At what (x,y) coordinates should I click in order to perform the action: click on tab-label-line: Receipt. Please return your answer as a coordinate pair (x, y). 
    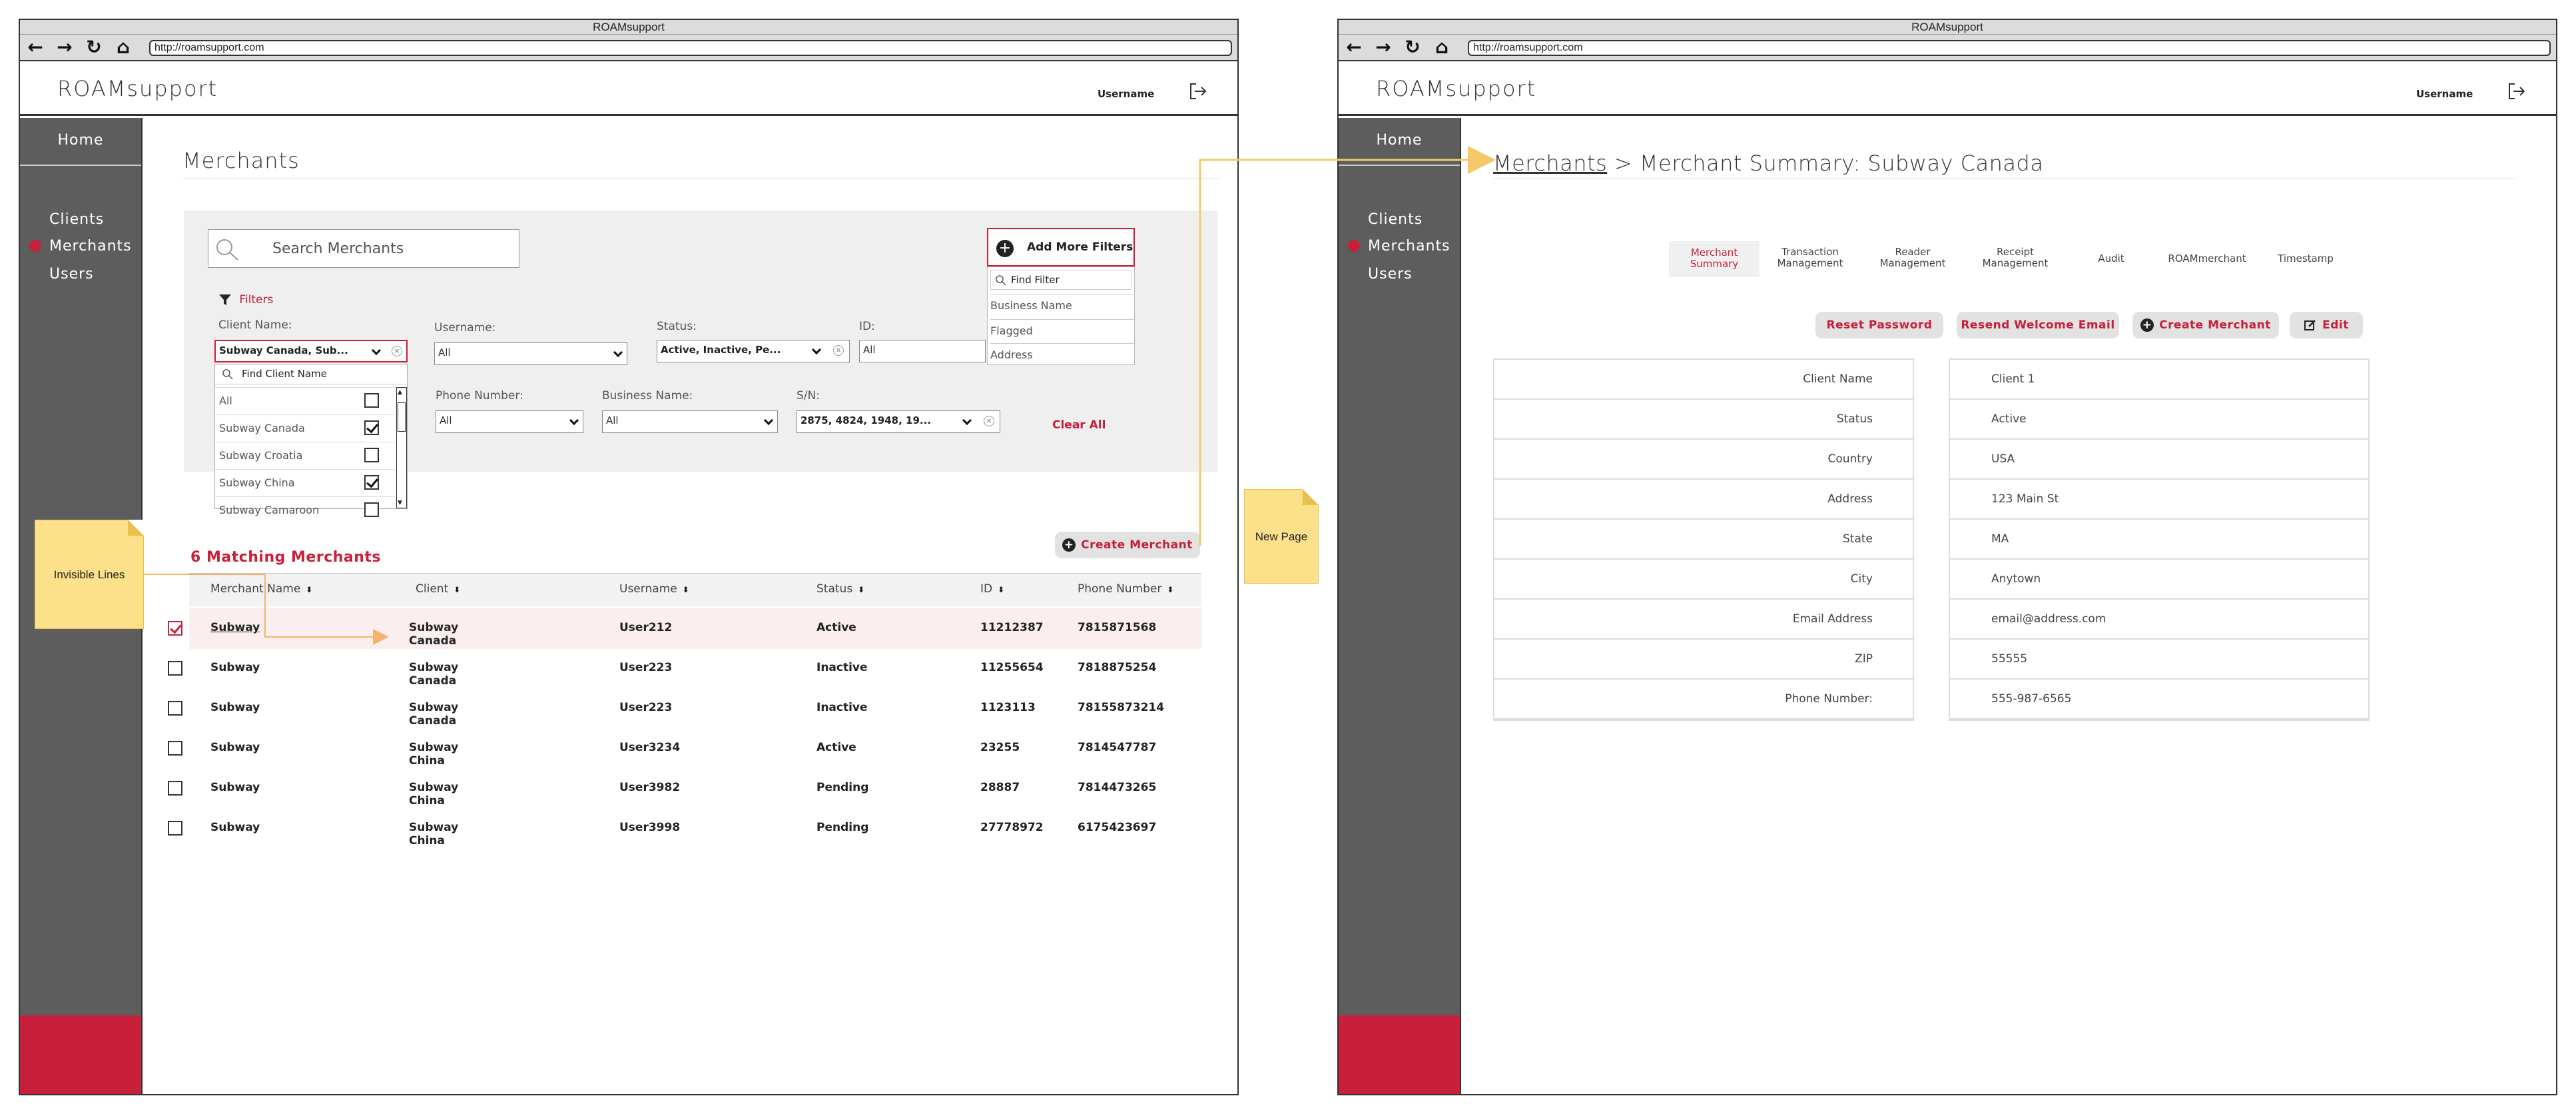
    Looking at the image, I should click on (2015, 252).